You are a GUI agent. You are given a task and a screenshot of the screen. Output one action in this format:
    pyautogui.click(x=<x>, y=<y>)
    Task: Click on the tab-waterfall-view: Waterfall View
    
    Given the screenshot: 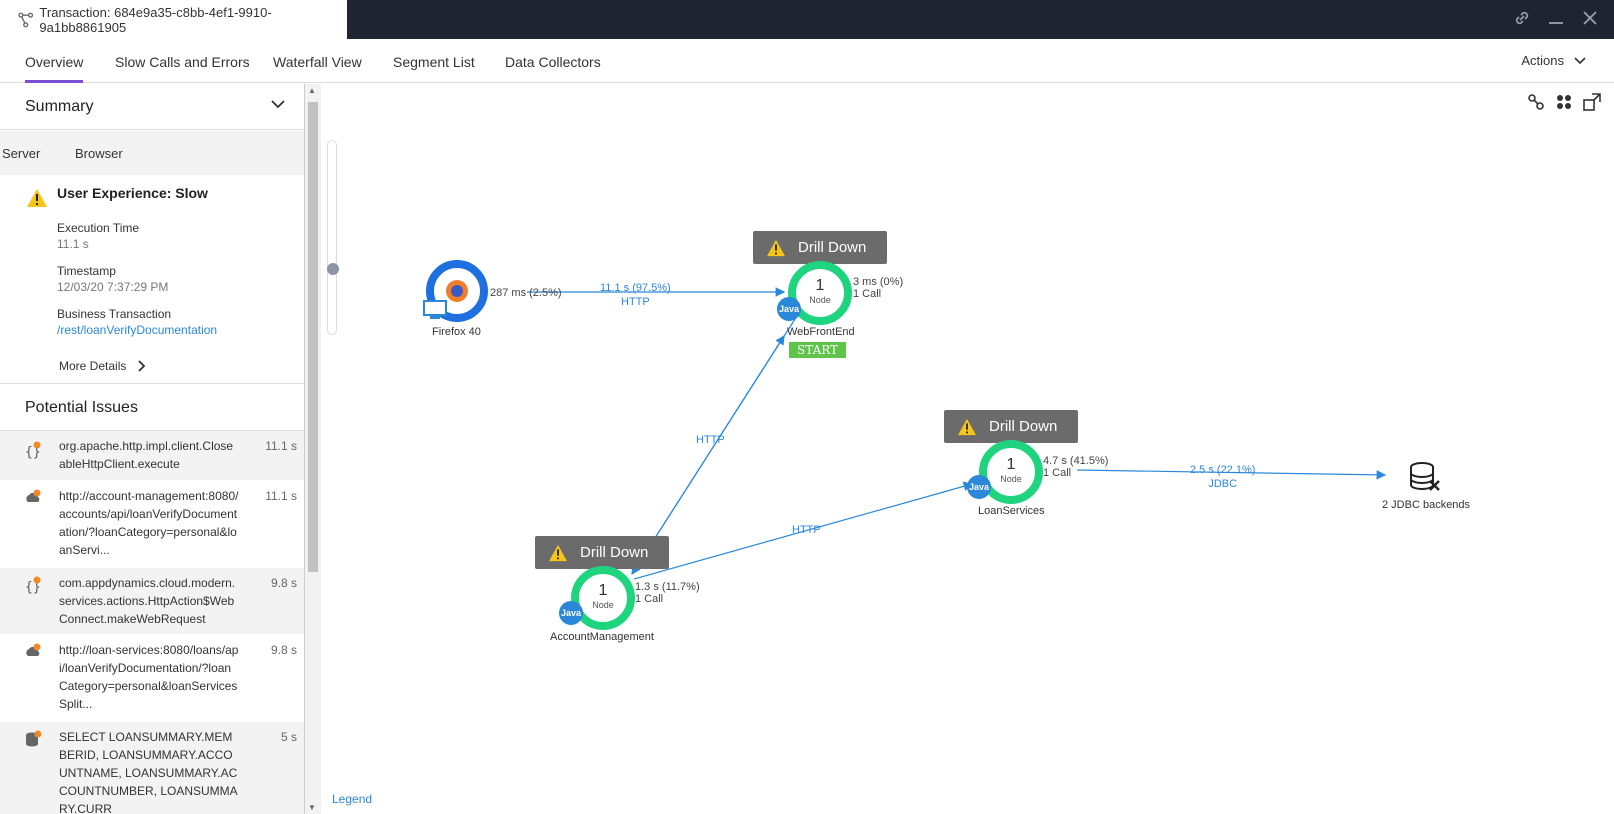 What is the action you would take?
    pyautogui.click(x=317, y=61)
    